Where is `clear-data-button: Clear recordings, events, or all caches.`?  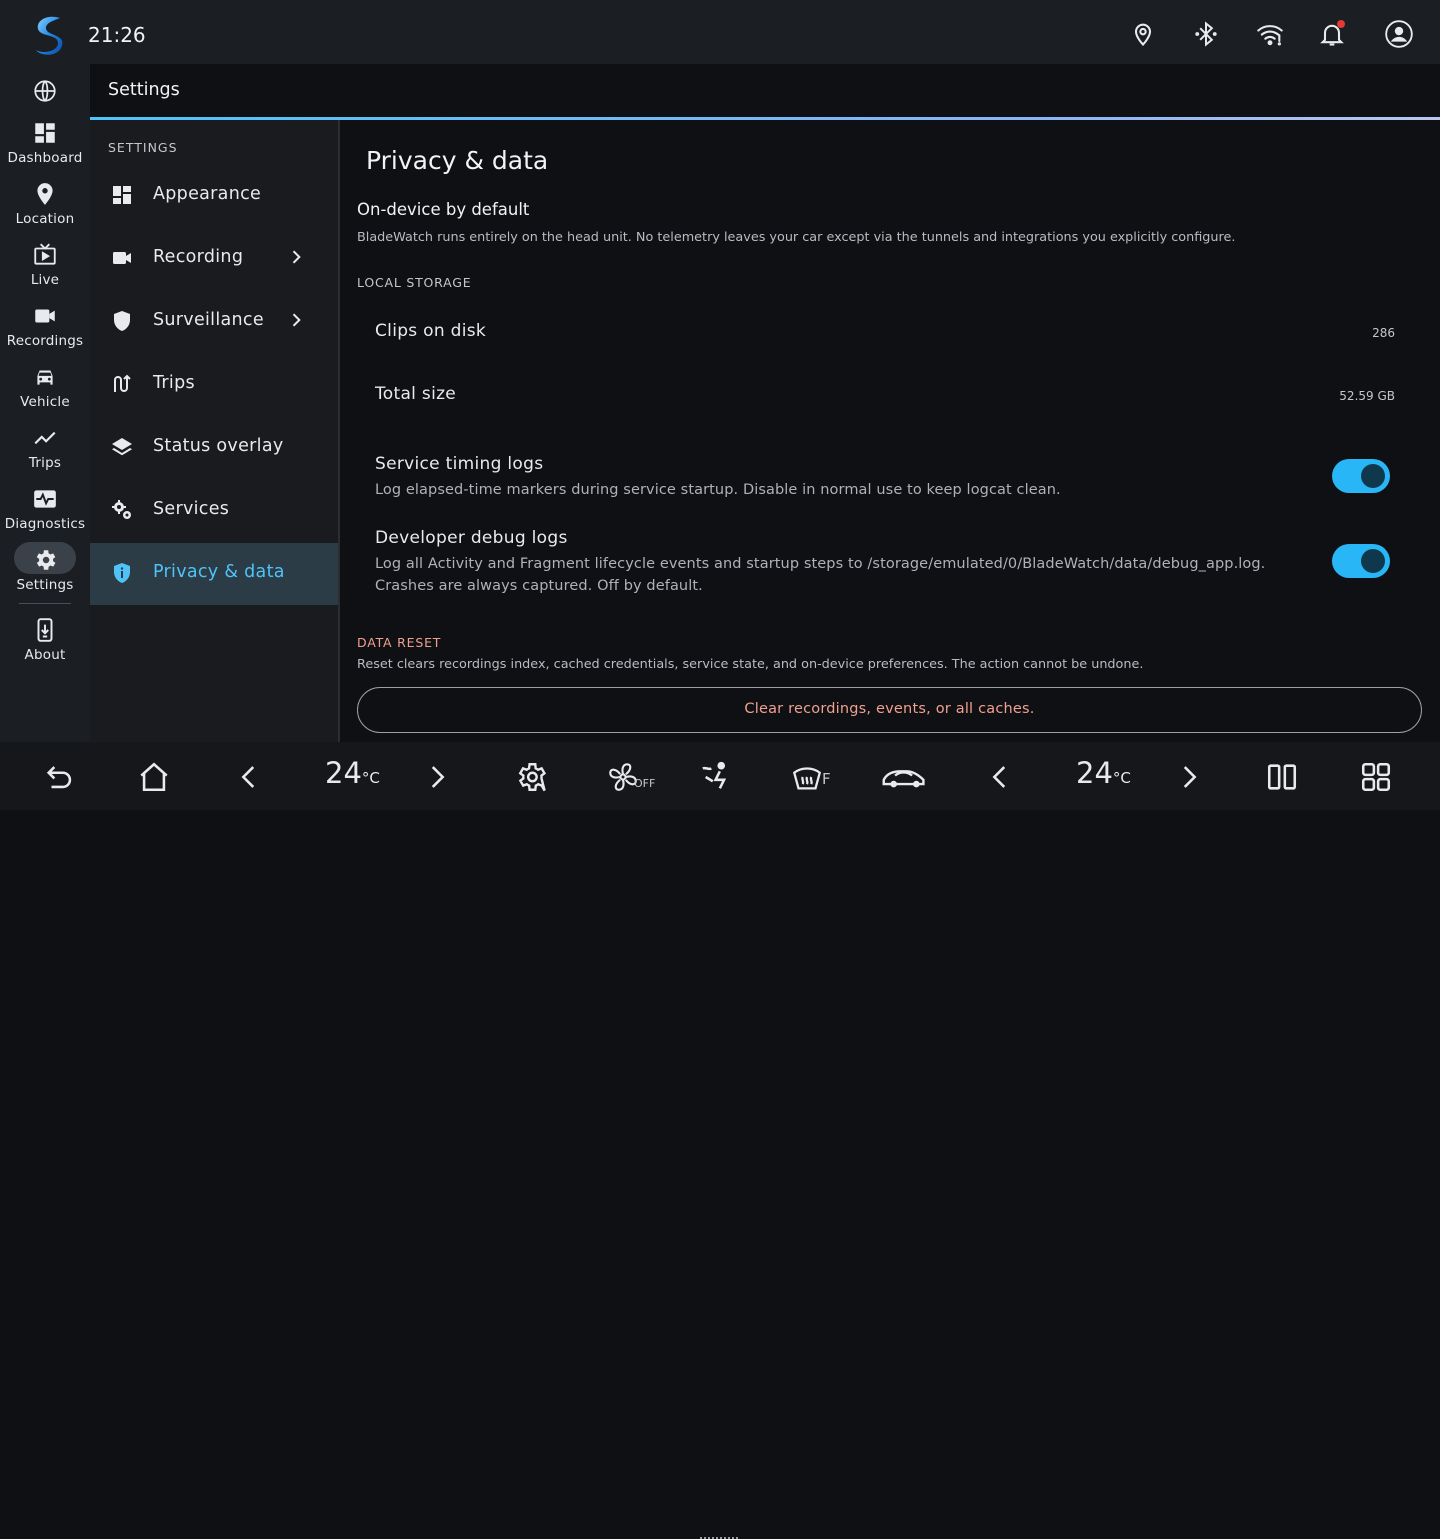
clear-data-button: Clear recordings, events, or all caches. is located at coordinates (889, 710).